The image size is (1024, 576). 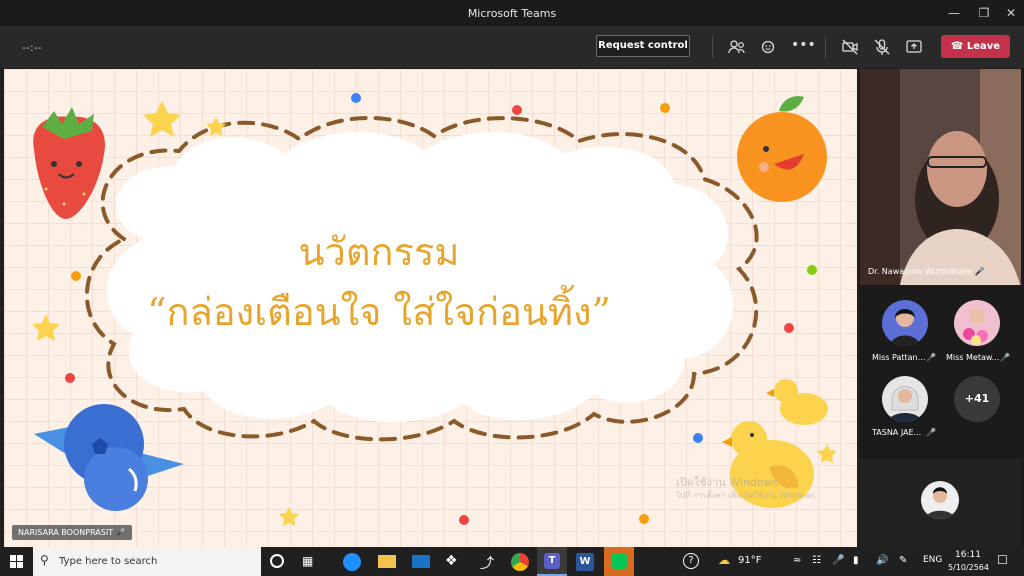 I want to click on camera-off-icon, so click(x=850, y=47).